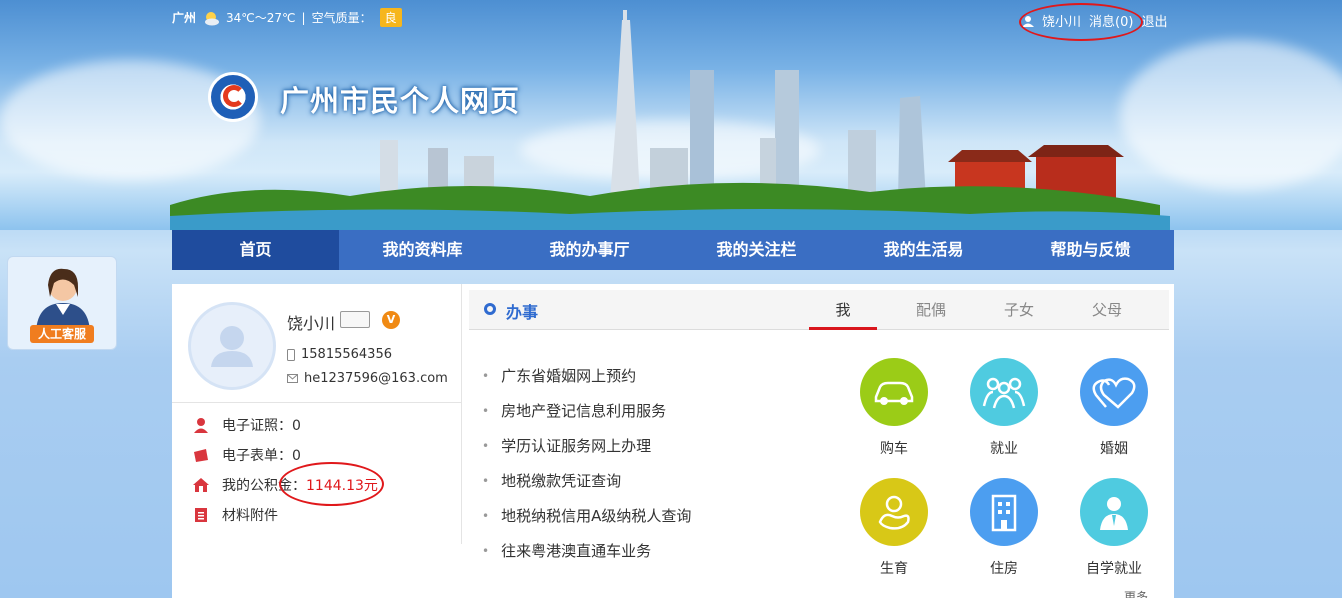  Describe the element at coordinates (894, 449) in the screenshot. I see `service-name: 购车` at that location.